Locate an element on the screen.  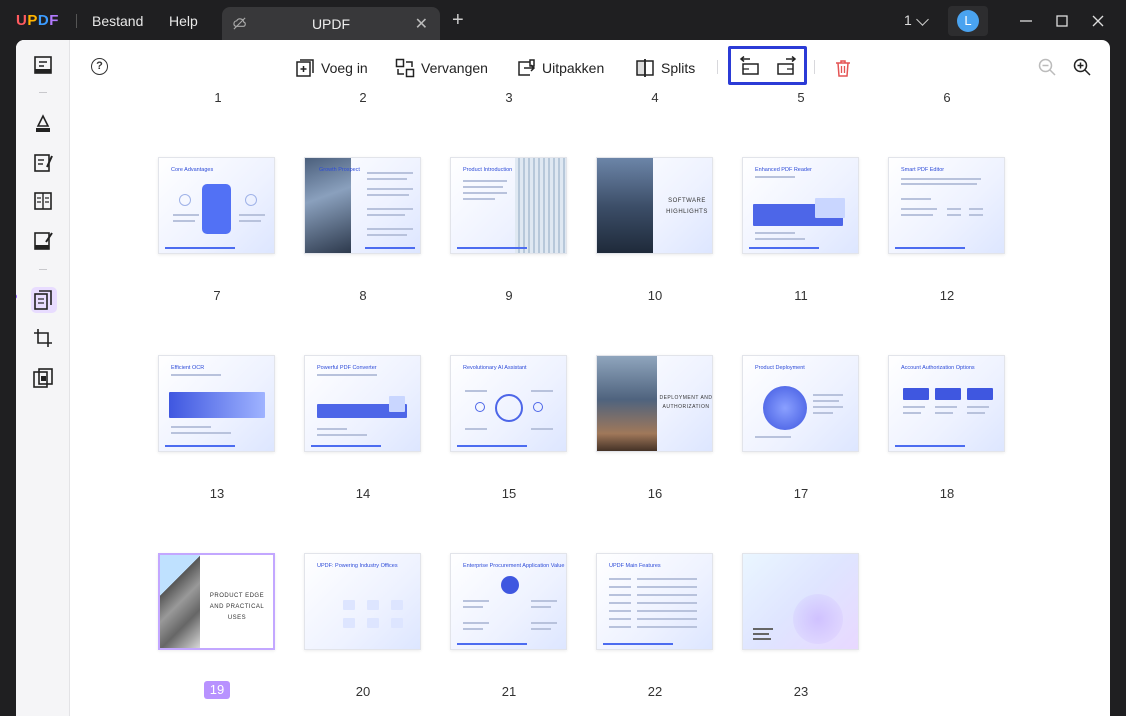
extract-icon is located at coordinates (527, 67).